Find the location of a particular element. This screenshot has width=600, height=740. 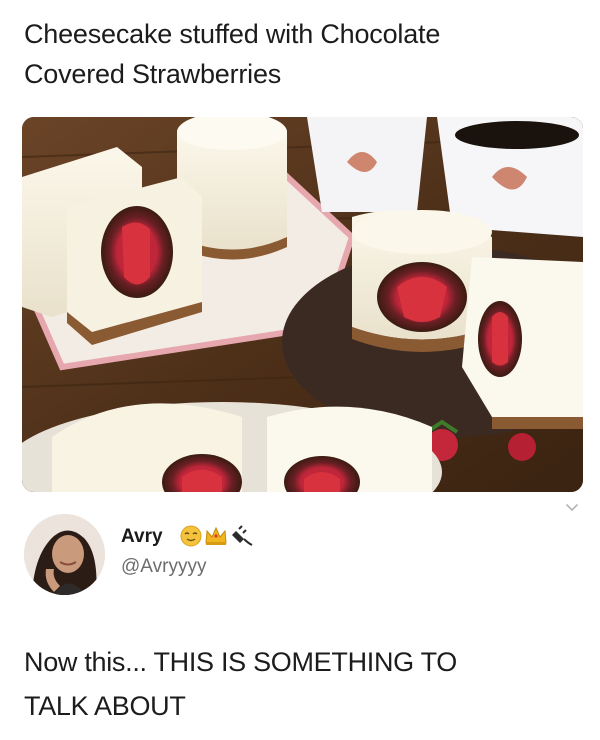

relieved-face-emoji-icon is located at coordinates (191, 536).